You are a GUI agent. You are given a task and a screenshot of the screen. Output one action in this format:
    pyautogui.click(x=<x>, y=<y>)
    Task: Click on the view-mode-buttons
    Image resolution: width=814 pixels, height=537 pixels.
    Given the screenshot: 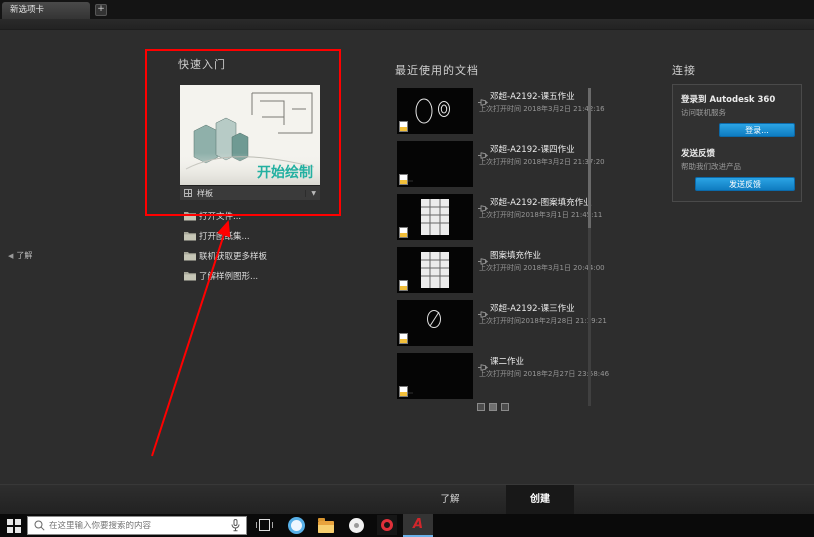 What is the action you would take?
    pyautogui.click(x=493, y=407)
    